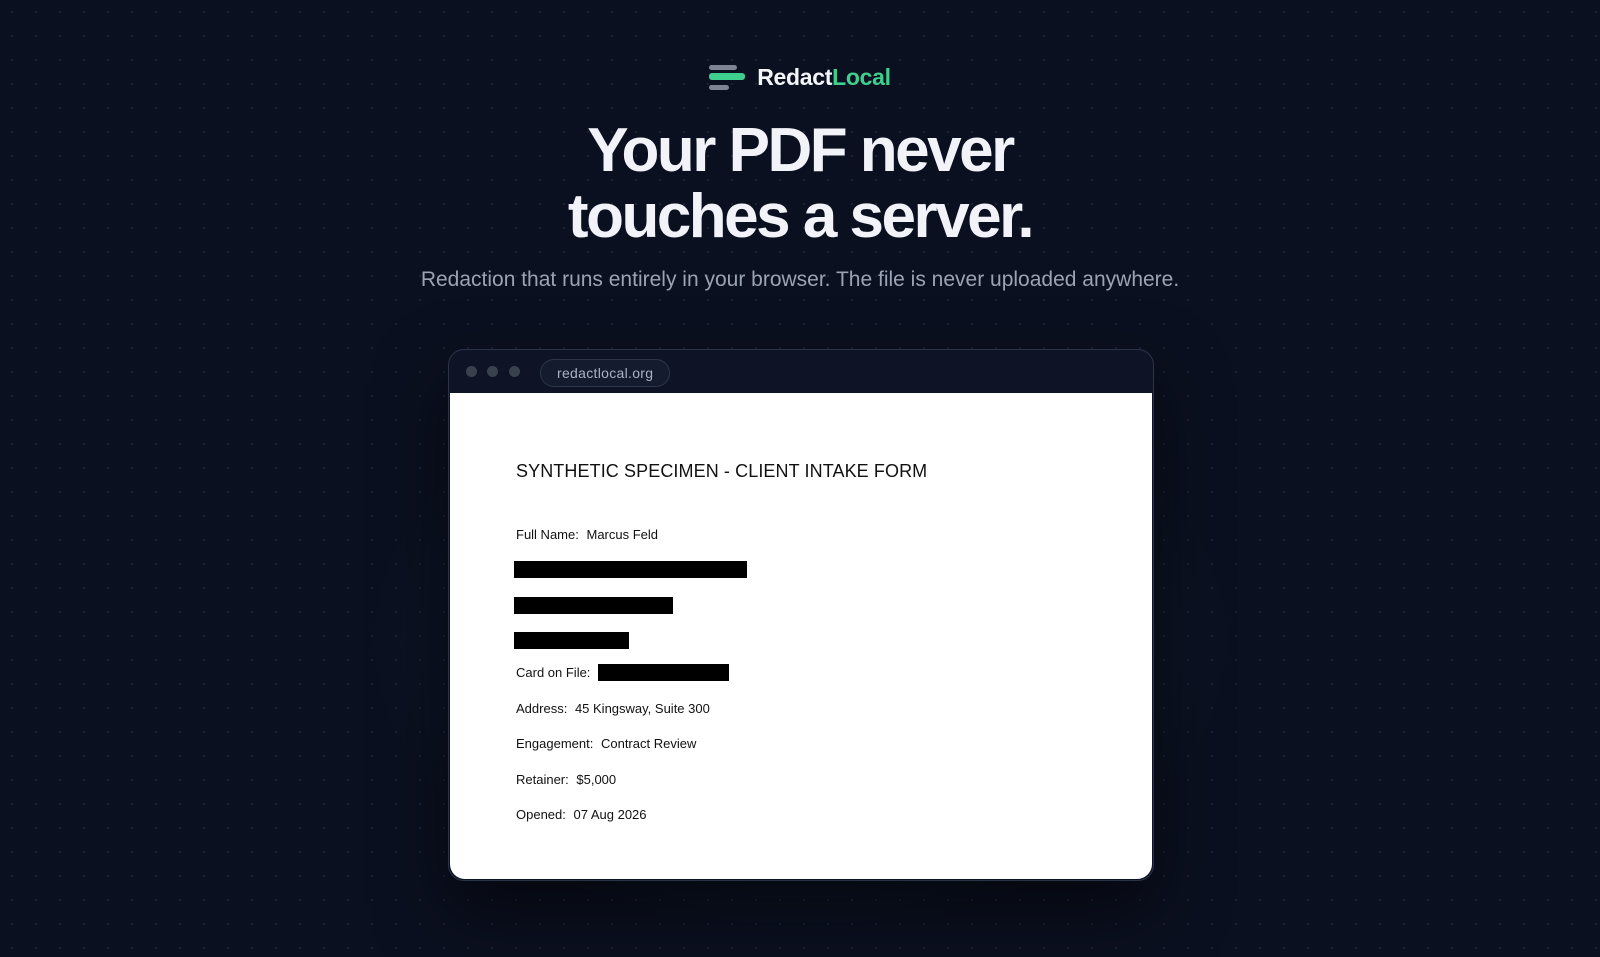 This screenshot has width=1600, height=957. Describe the element at coordinates (801, 216) in the screenshot. I see `hero-headline-line-2: touches a server.` at that location.